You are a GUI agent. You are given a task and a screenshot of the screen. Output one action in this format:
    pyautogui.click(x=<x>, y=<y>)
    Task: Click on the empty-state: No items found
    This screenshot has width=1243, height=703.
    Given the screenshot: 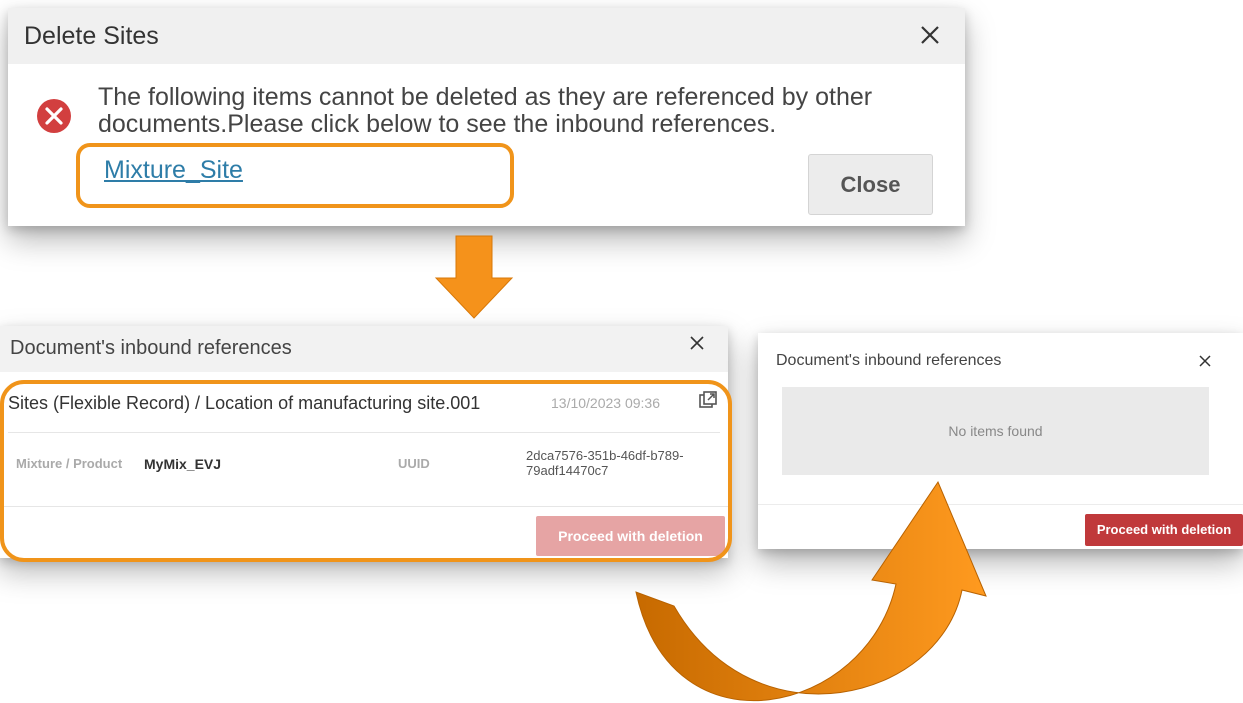 What is the action you would take?
    pyautogui.click(x=995, y=431)
    